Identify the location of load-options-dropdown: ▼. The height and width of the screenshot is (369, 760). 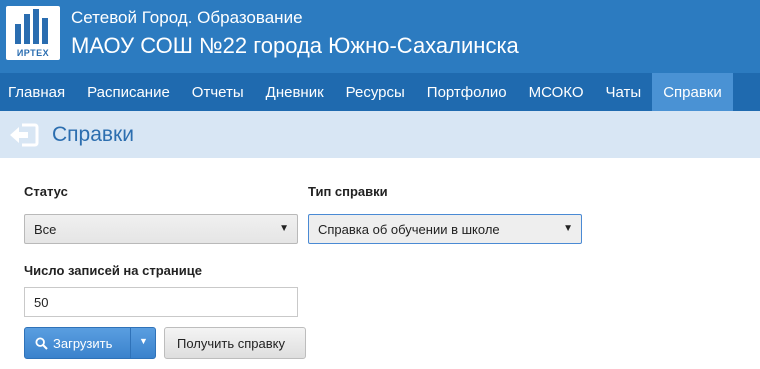
(143, 343).